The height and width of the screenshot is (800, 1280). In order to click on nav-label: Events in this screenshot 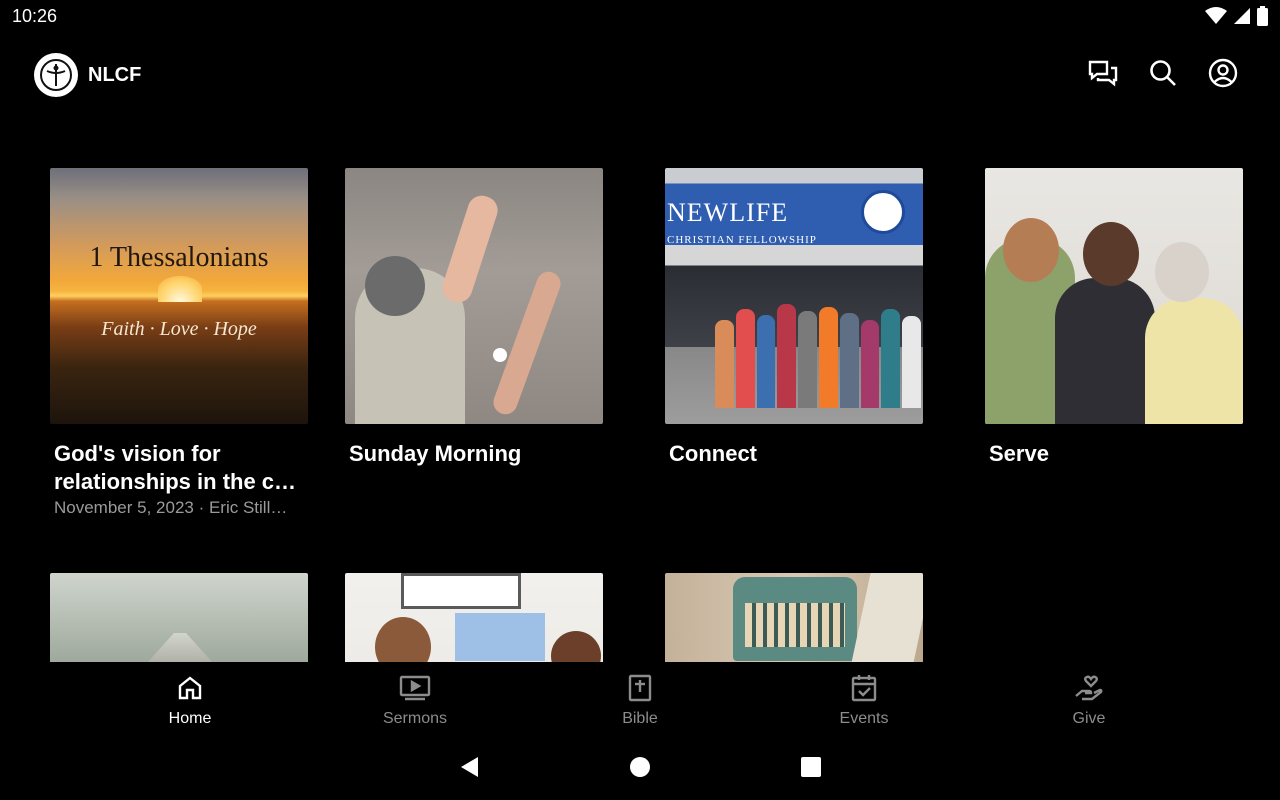, I will do `click(864, 718)`.